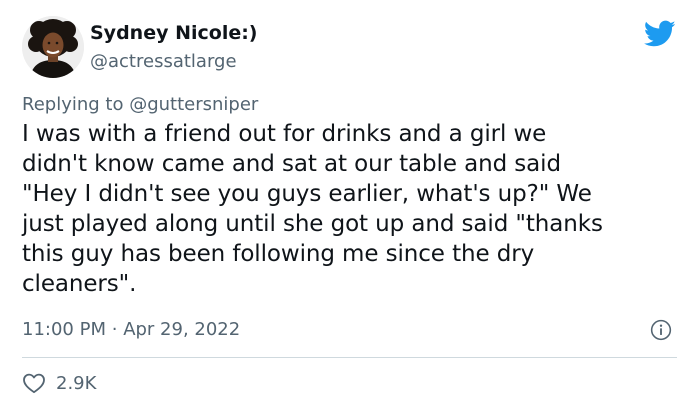 This screenshot has width=700, height=410. I want to click on tweet-date: Apr 29, 2022, so click(182, 329).